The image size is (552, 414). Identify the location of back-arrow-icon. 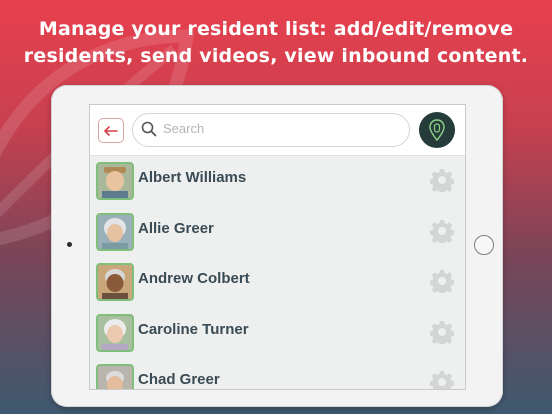
(111, 130).